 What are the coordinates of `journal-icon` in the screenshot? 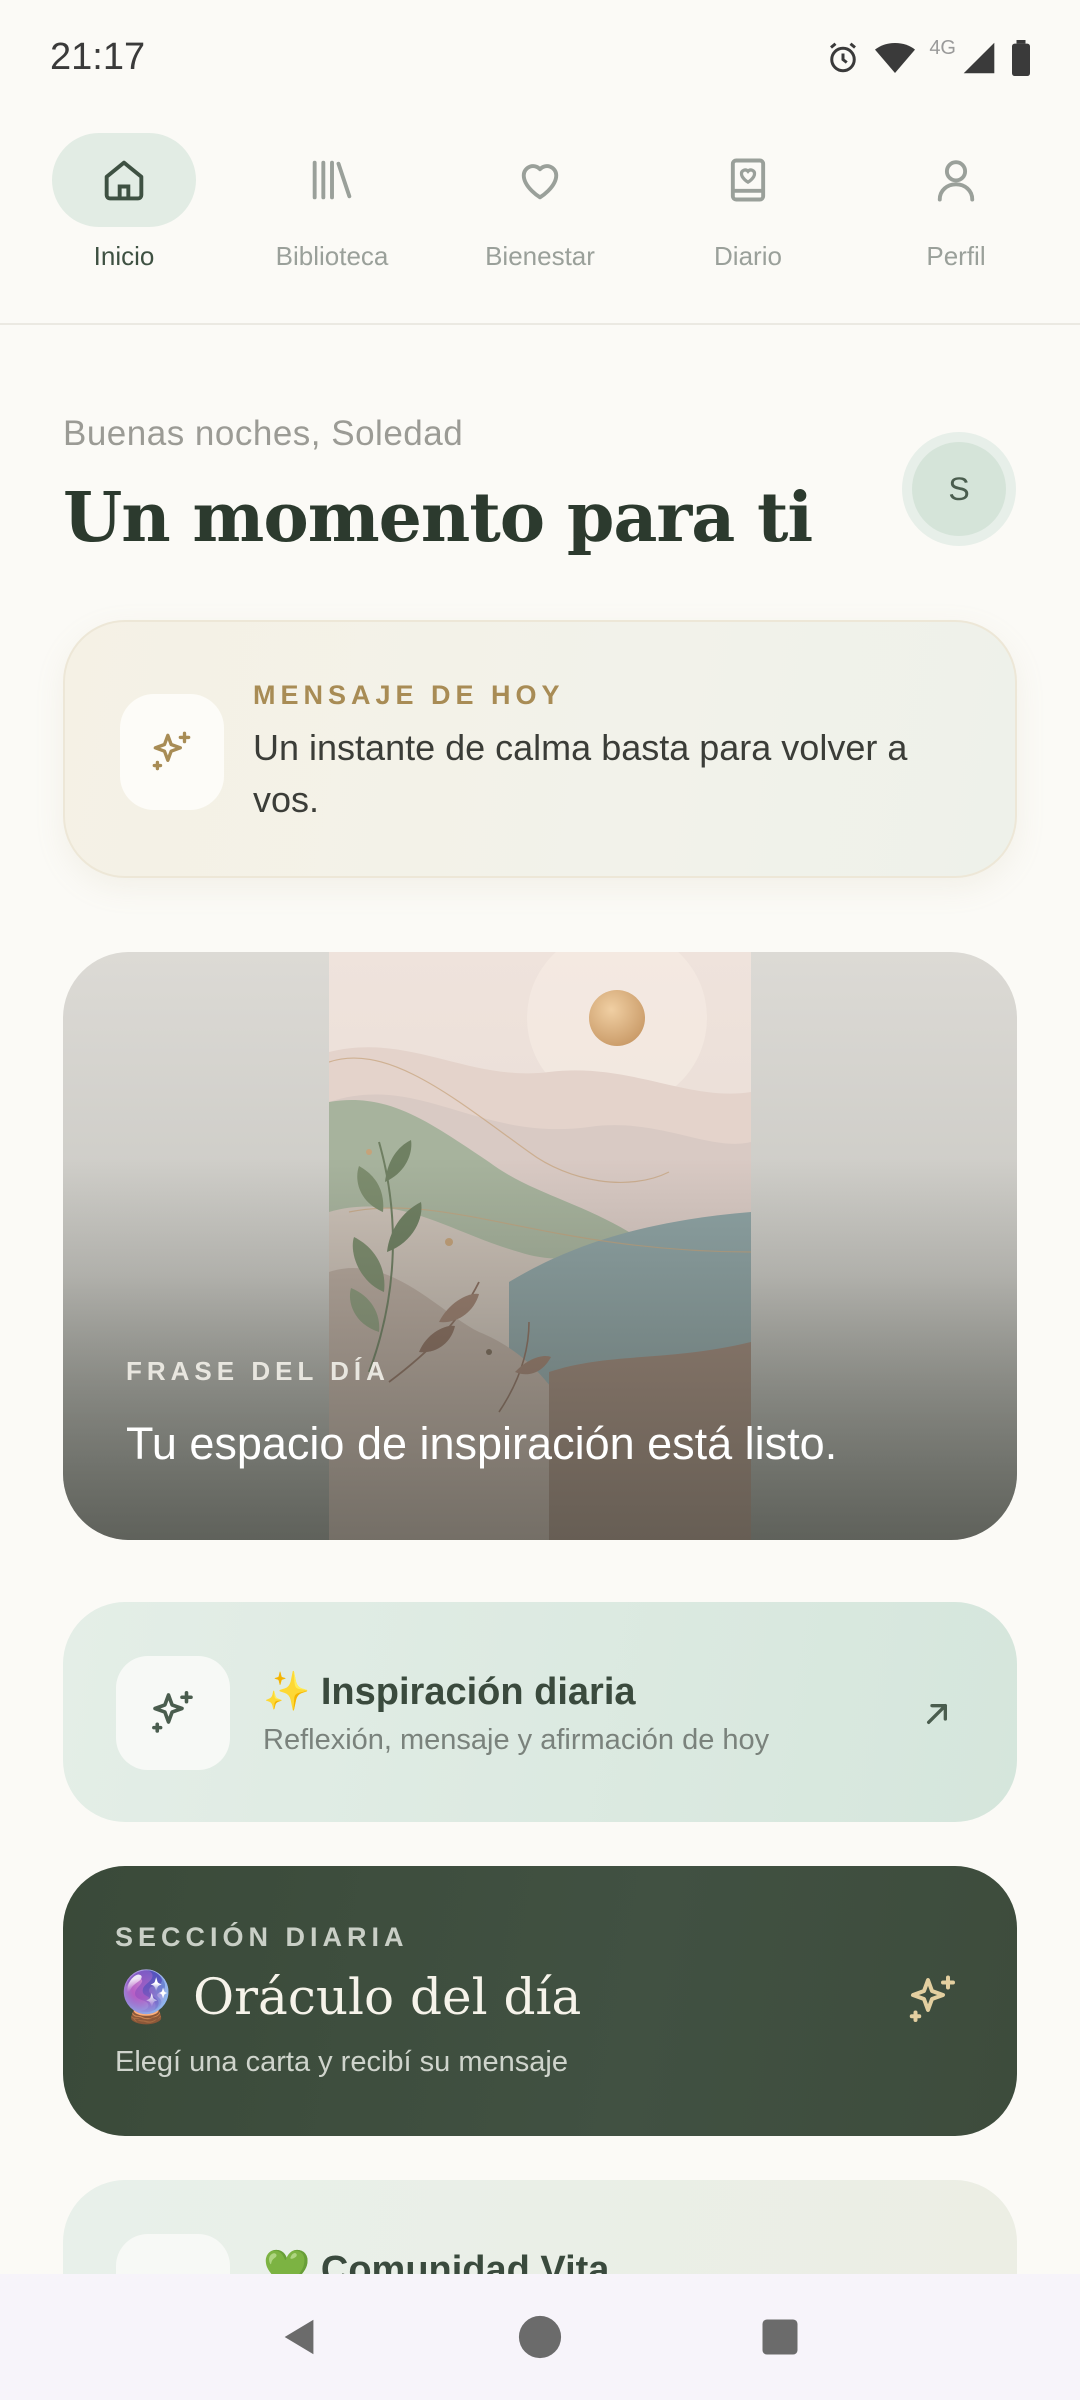 It's located at (748, 180).